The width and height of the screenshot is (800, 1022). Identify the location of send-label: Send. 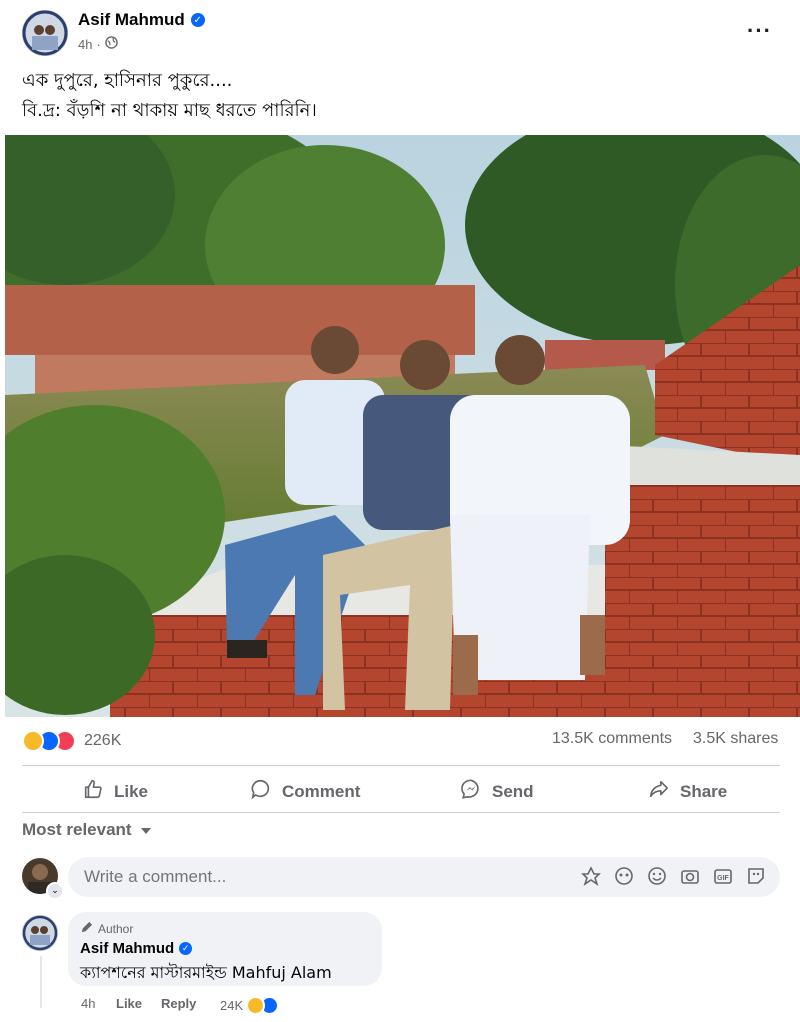
(513, 791).